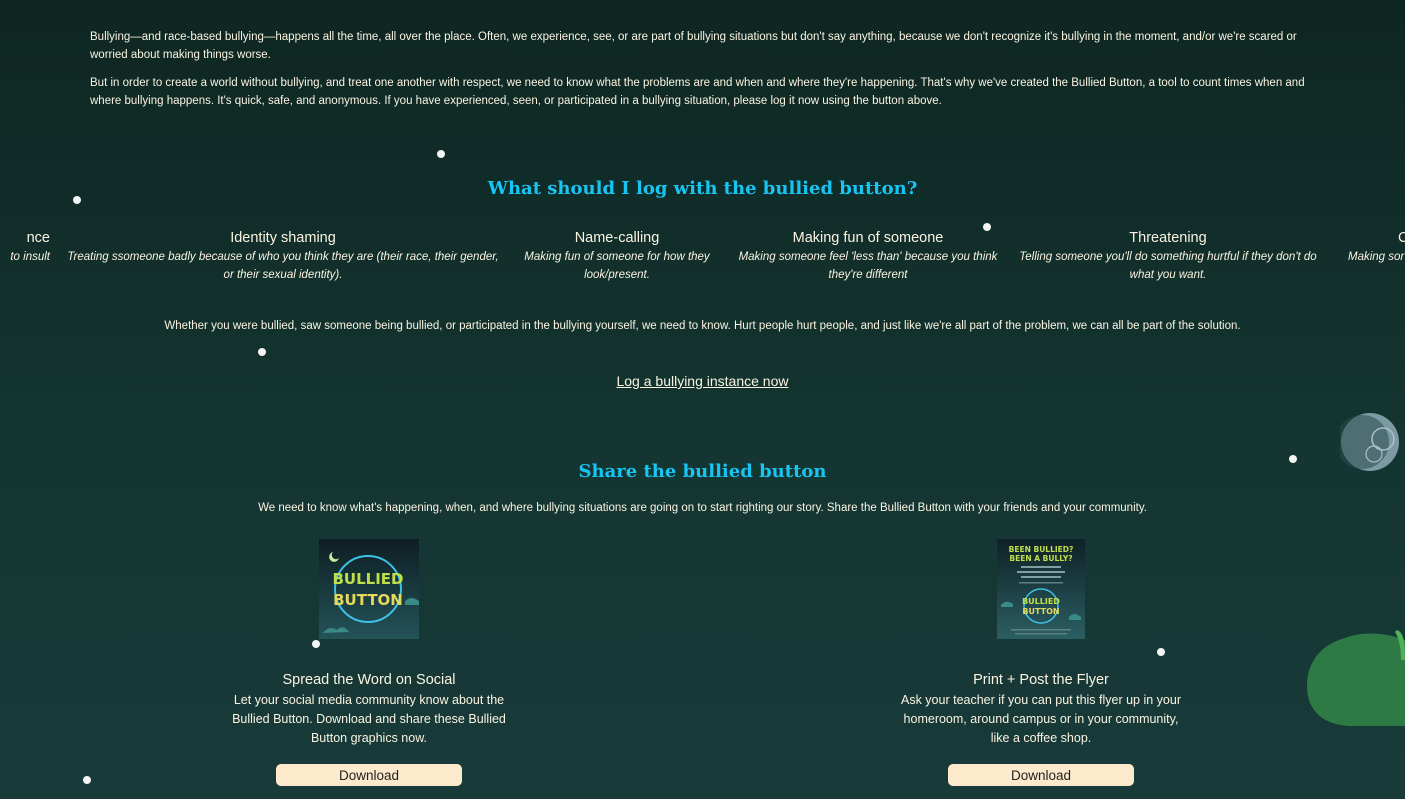 The height and width of the screenshot is (799, 1405). What do you see at coordinates (25, 247) in the screenshot?
I see `carousel-item: nce to insult` at bounding box center [25, 247].